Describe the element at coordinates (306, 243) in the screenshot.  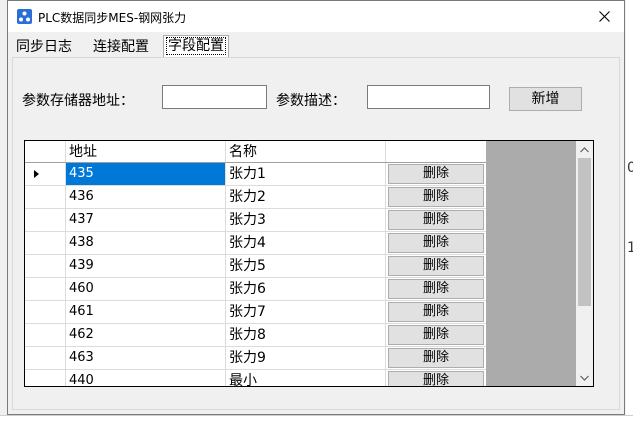
I see `cell-name: 张力4` at that location.